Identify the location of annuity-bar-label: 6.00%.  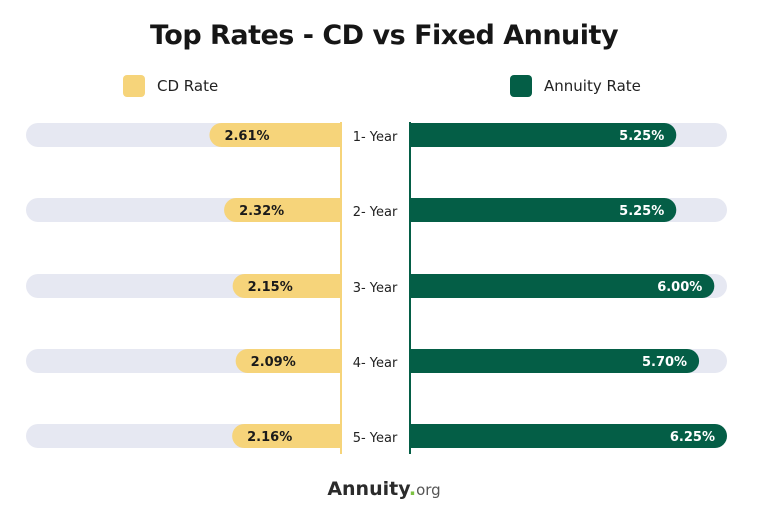
(679, 287).